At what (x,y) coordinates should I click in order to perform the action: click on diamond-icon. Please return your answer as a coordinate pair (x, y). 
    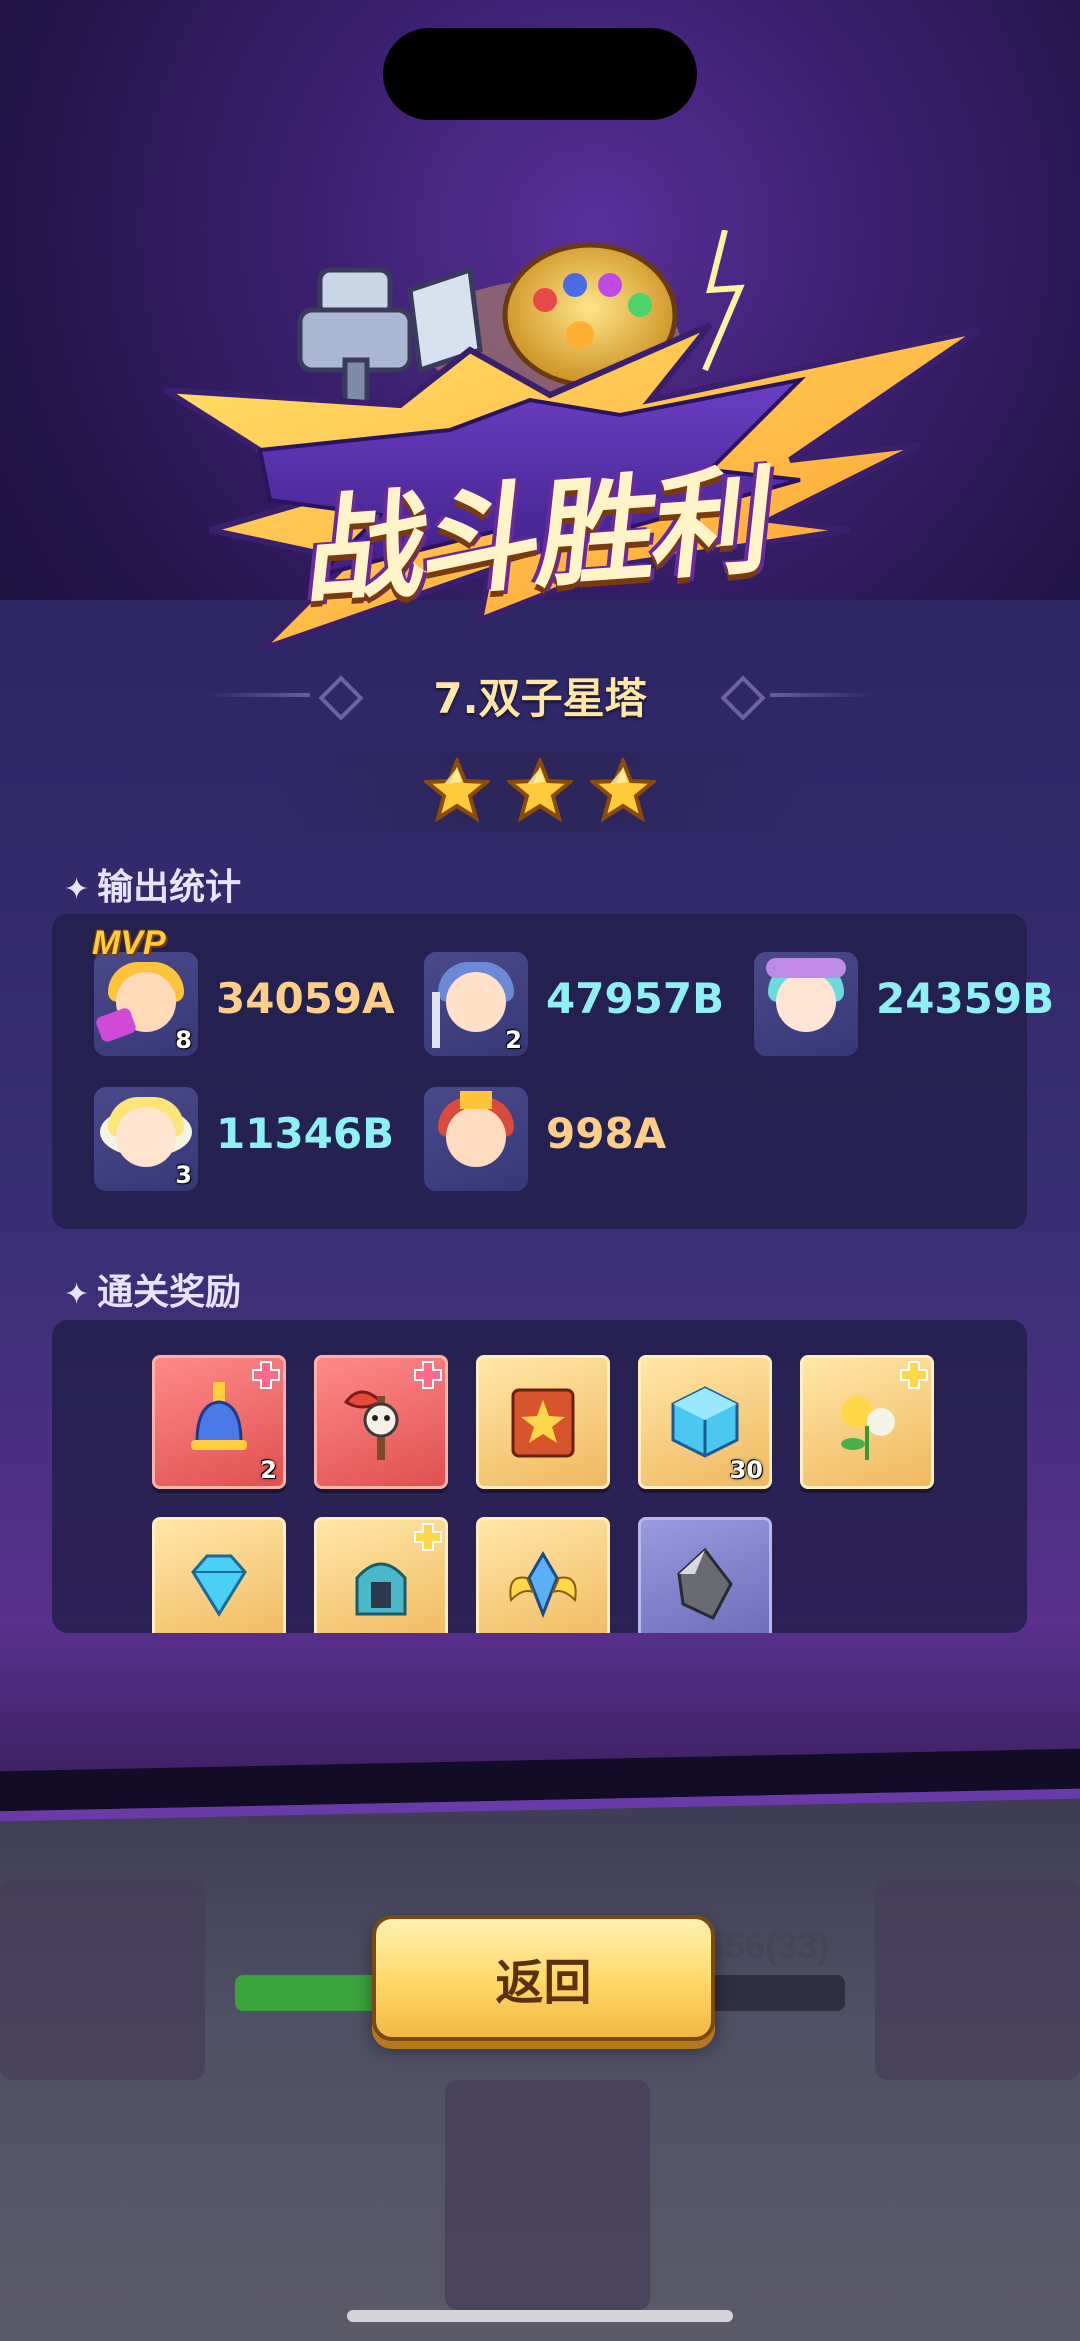
    Looking at the image, I should click on (219, 1585).